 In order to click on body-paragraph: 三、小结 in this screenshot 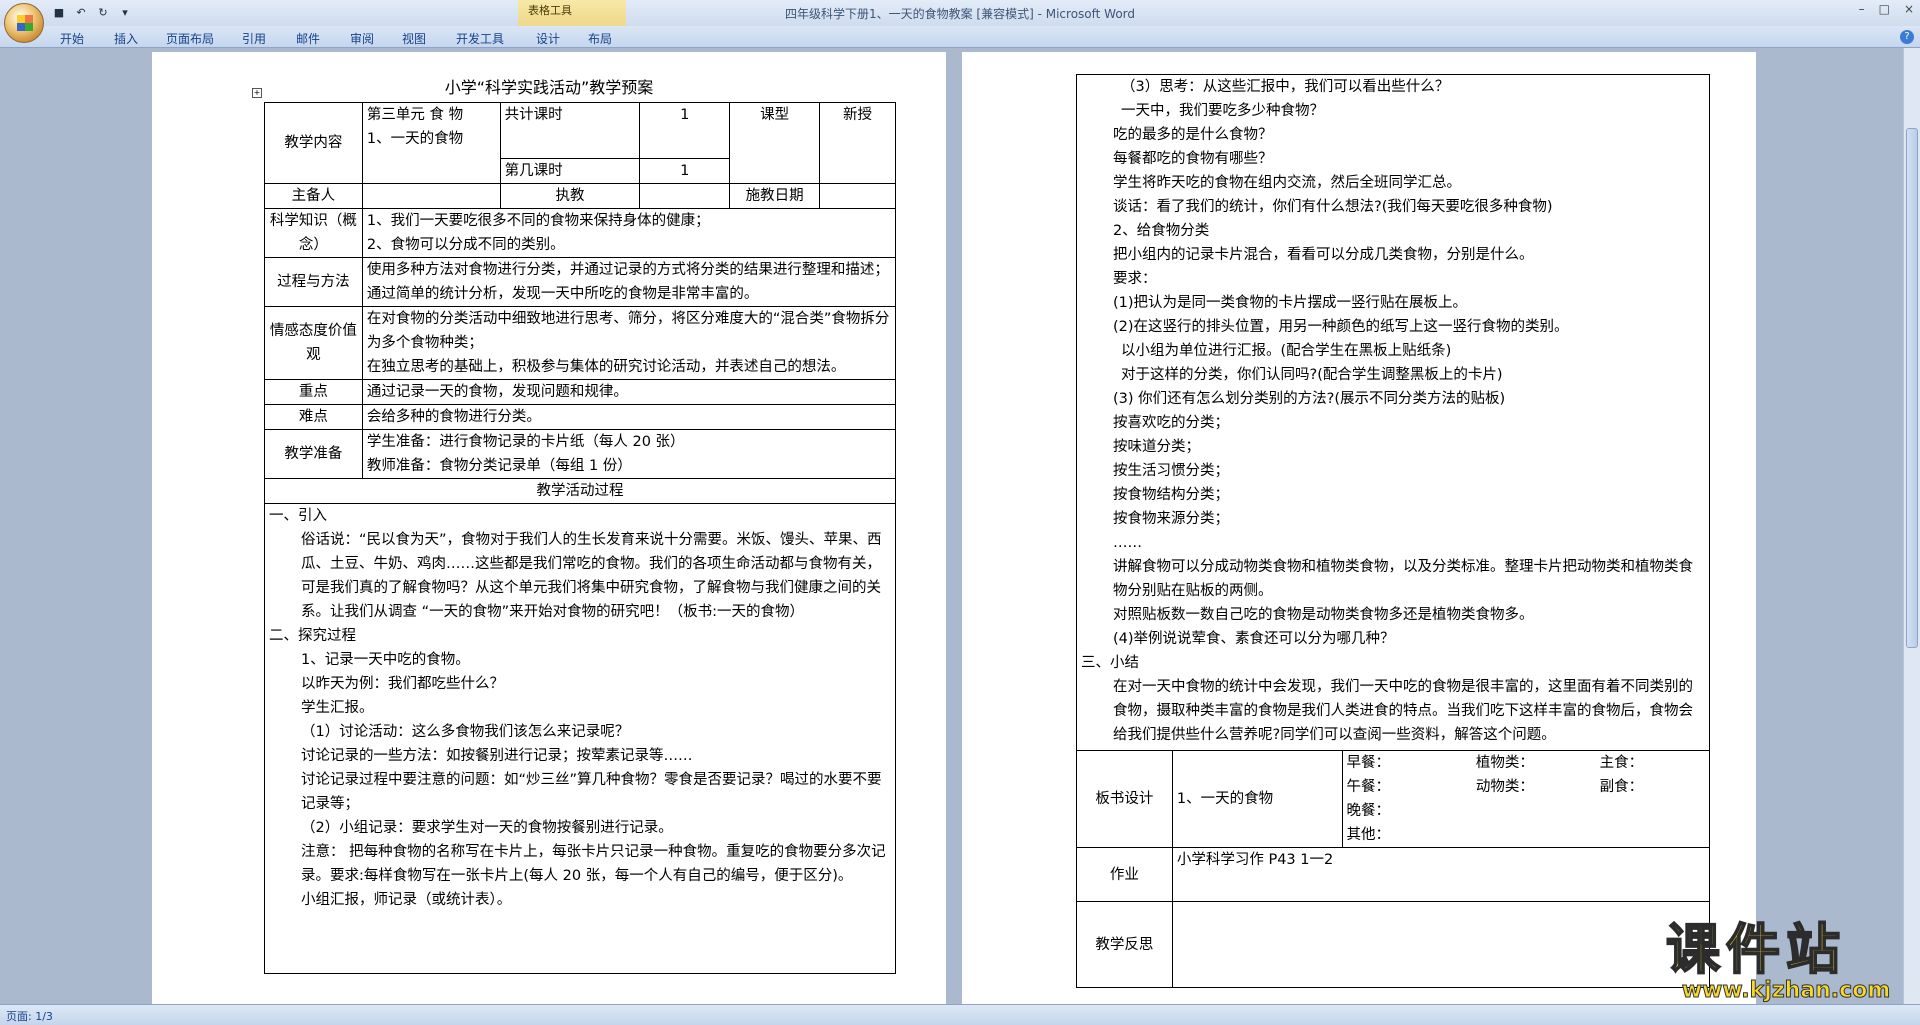, I will do `click(1110, 663)`.